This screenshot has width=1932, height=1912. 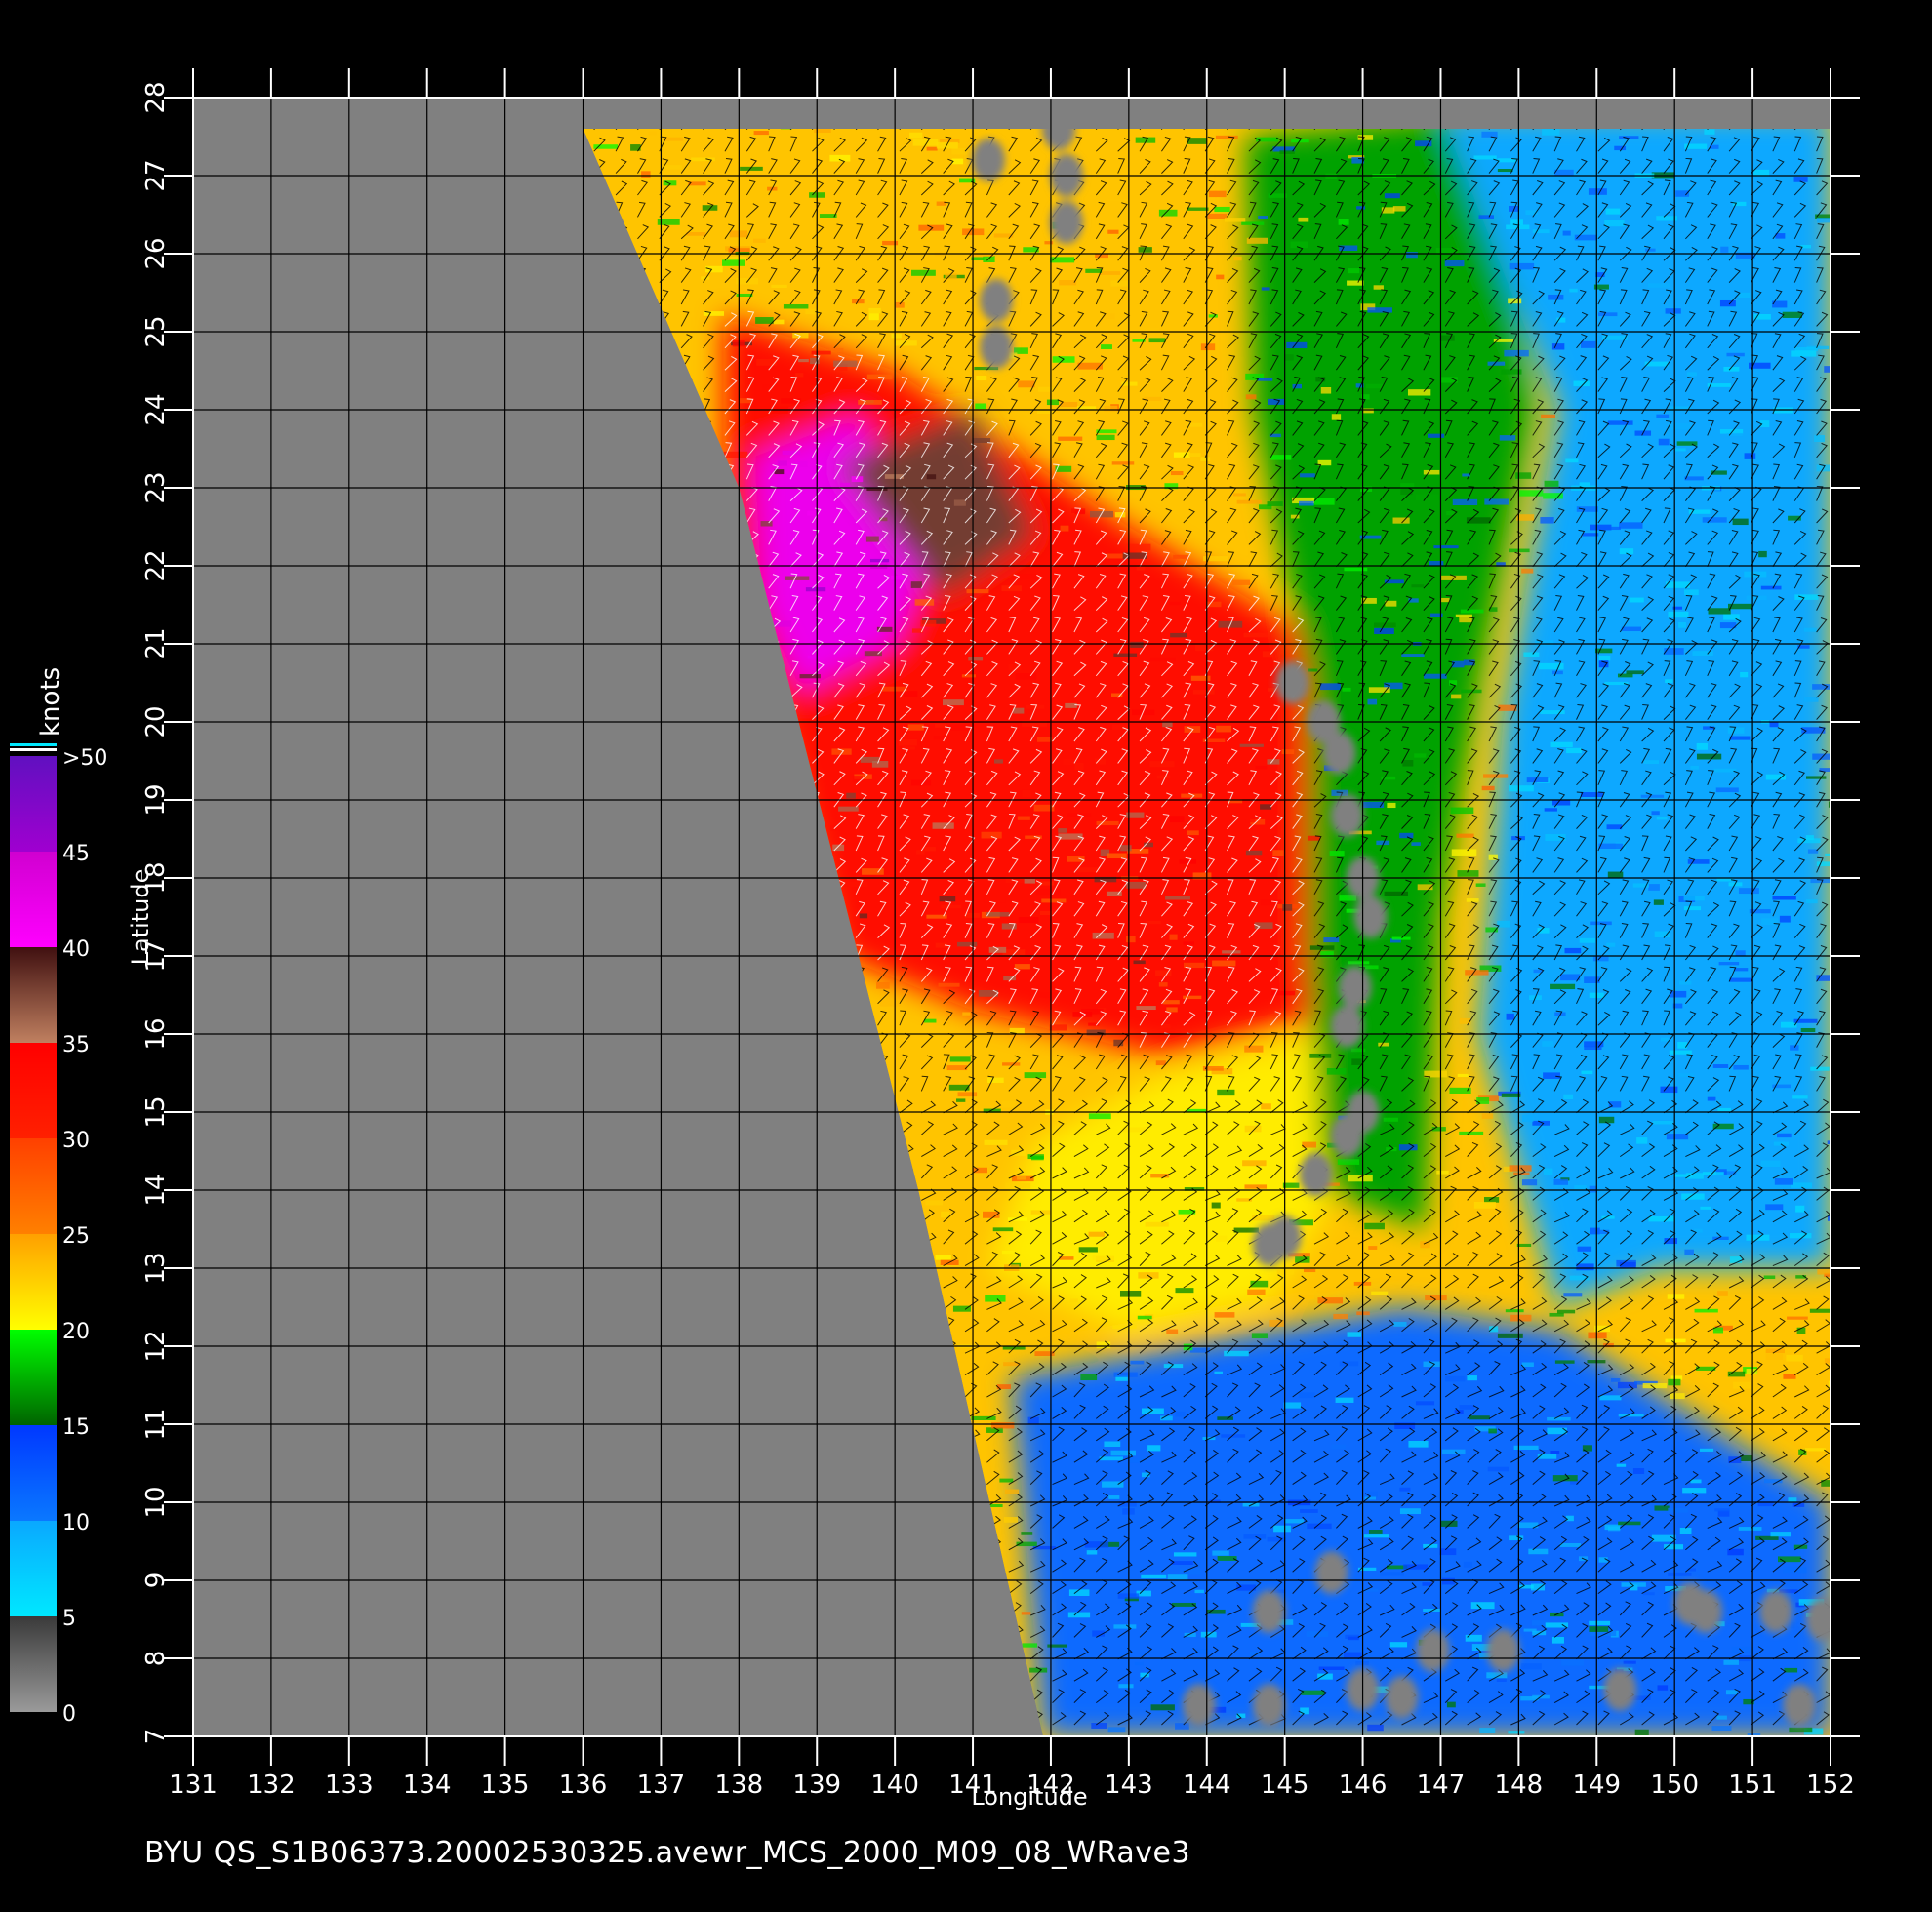 What do you see at coordinates (583, 1785) in the screenshot?
I see `longitude-tick-label: 136` at bounding box center [583, 1785].